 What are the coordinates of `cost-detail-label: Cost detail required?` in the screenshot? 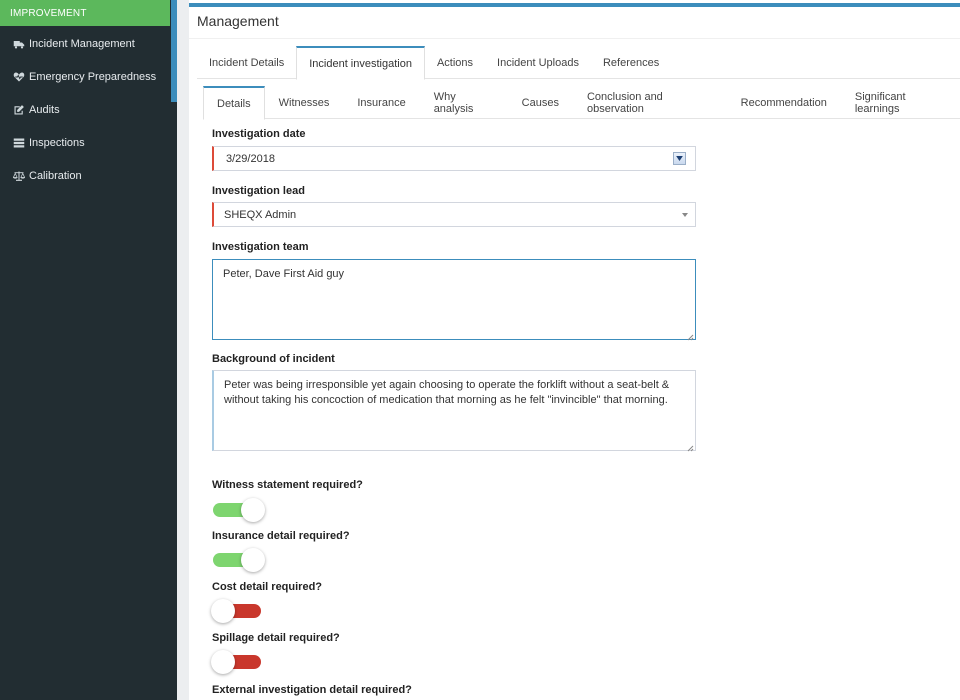 It's located at (267, 587).